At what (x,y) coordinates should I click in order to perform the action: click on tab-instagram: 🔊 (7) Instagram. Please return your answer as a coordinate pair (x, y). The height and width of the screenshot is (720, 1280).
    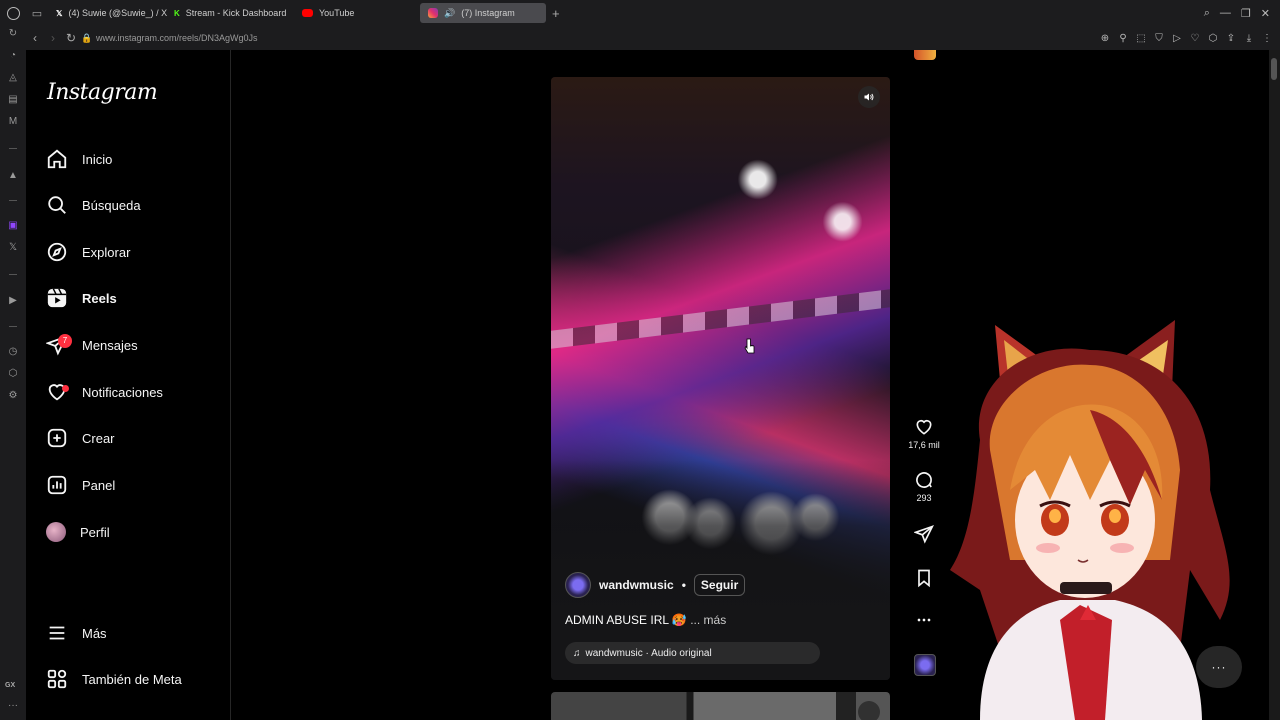
    Looking at the image, I should click on (483, 13).